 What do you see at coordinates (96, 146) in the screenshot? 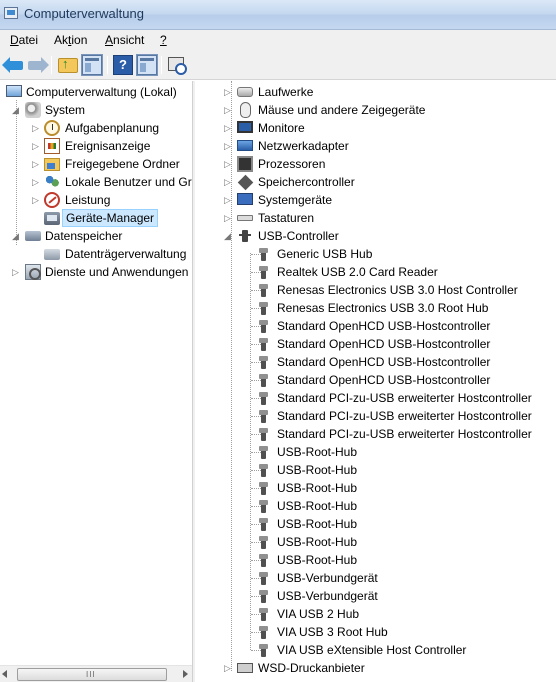
I see `tree-item-ereignisanzeige: ▷ Ereignisanzeige` at bounding box center [96, 146].